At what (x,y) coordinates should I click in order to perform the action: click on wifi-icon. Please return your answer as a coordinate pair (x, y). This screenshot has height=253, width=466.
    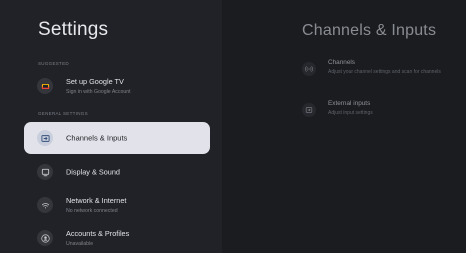
    Looking at the image, I should click on (45, 205).